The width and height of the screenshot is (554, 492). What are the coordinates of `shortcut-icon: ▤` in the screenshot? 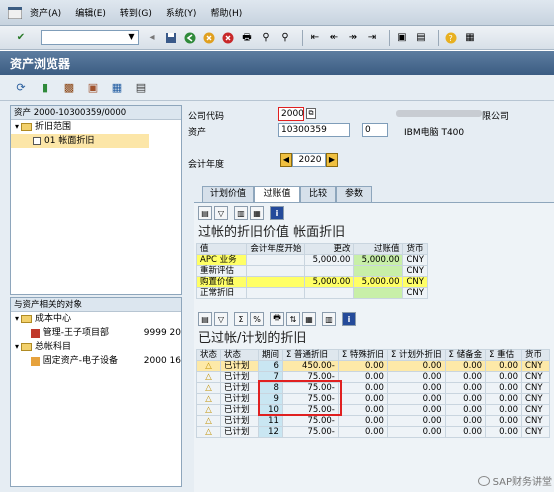 It's located at (421, 38).